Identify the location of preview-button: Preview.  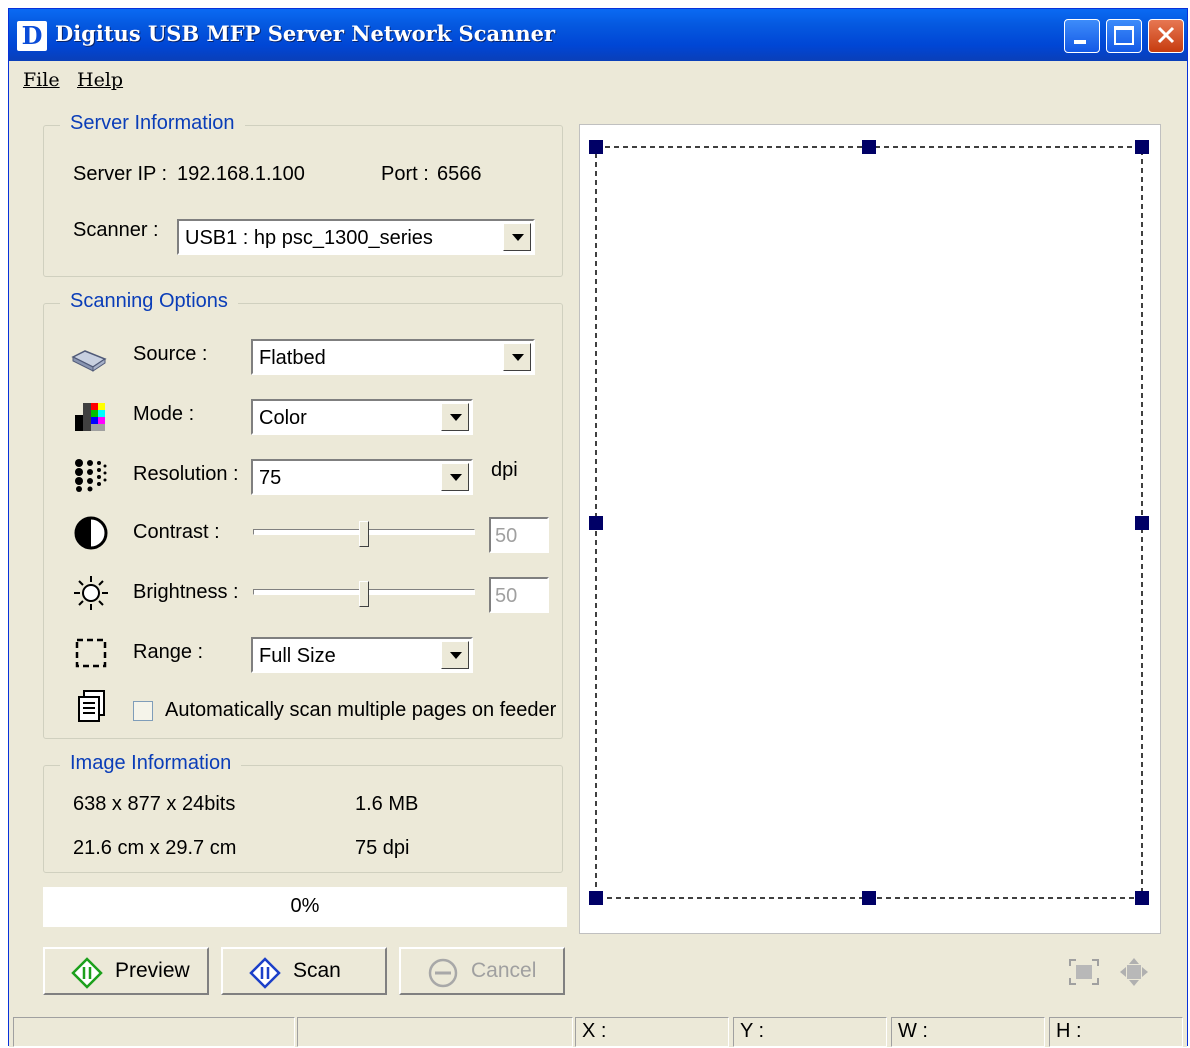
(126, 971).